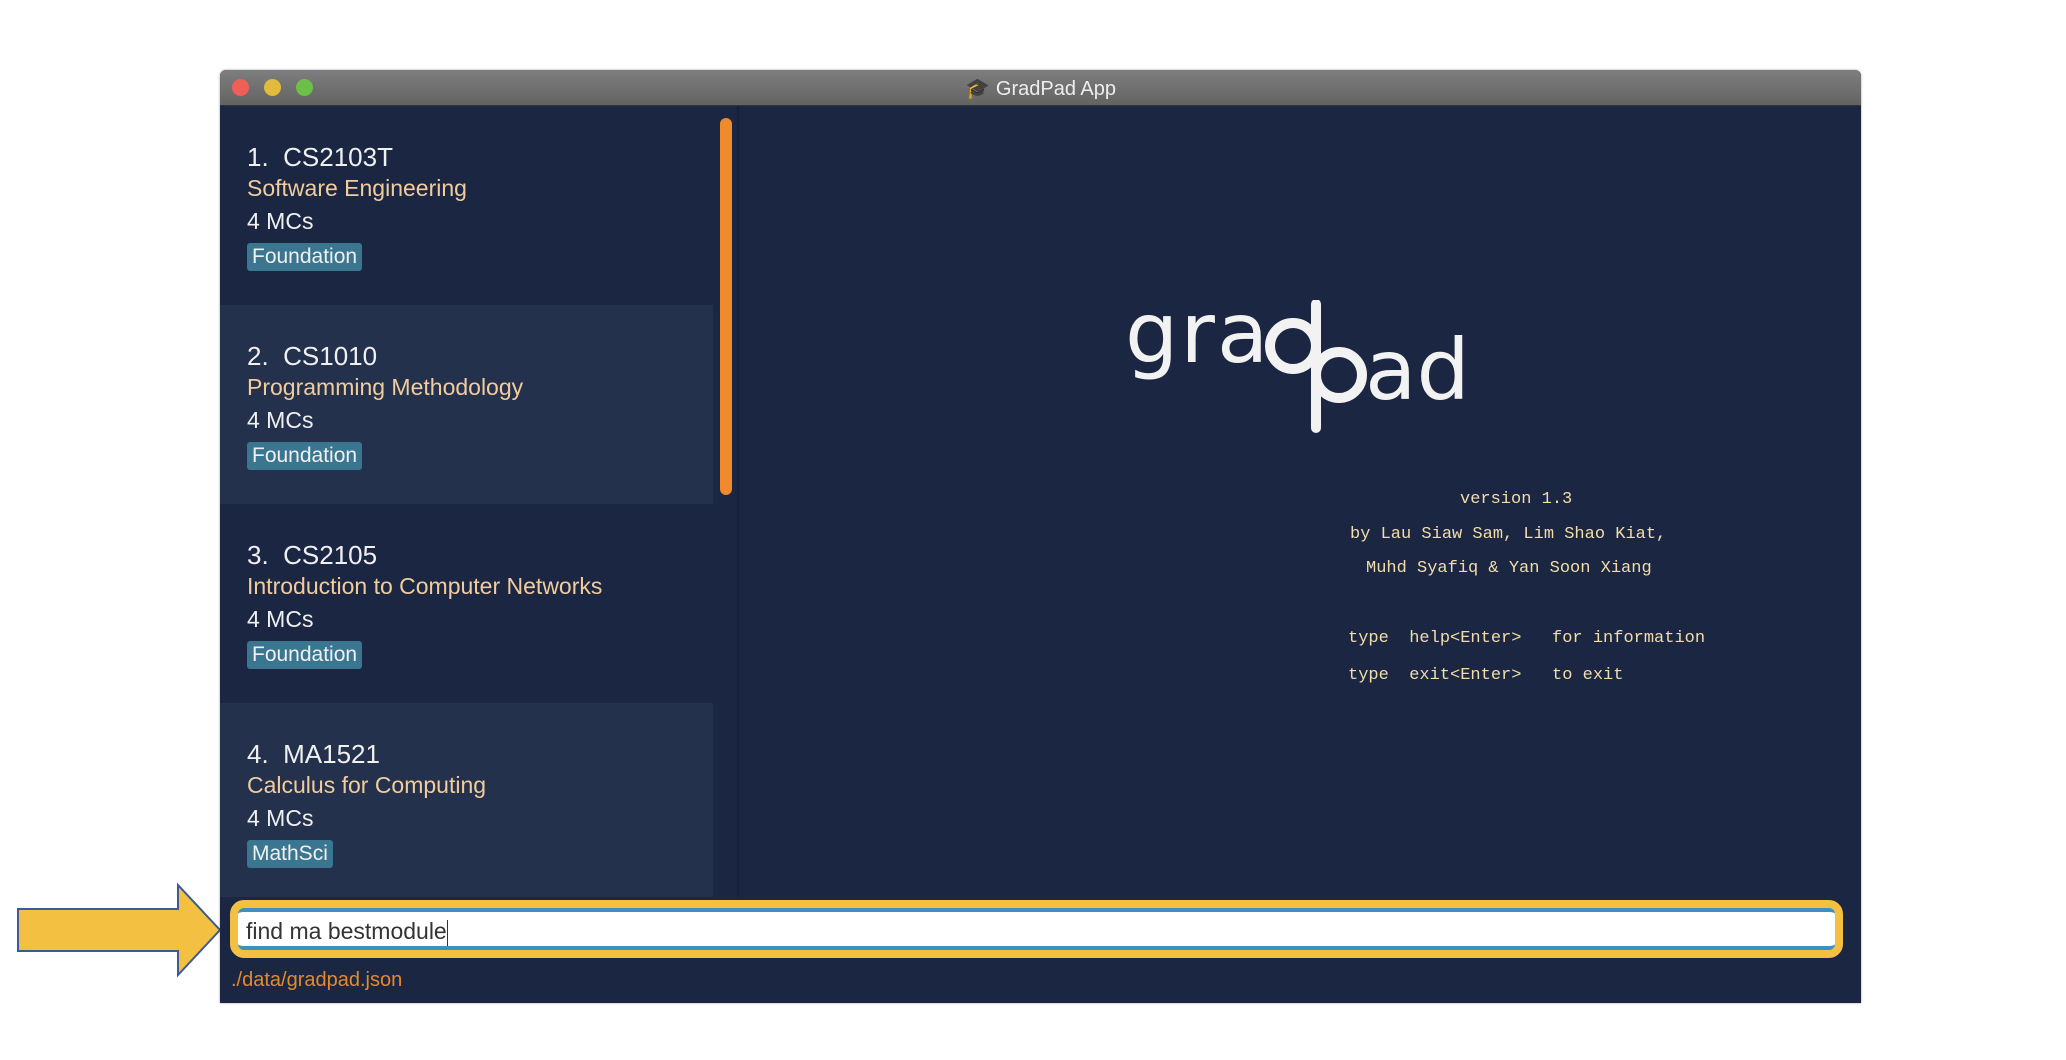  Describe the element at coordinates (258, 754) in the screenshot. I see `module-index: 4.` at that location.